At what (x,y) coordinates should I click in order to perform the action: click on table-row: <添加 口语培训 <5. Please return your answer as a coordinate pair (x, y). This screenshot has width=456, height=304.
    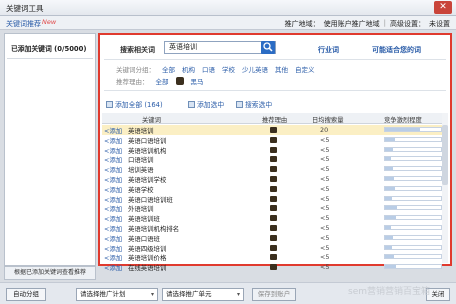
    Looking at the image, I should click on (275, 159).